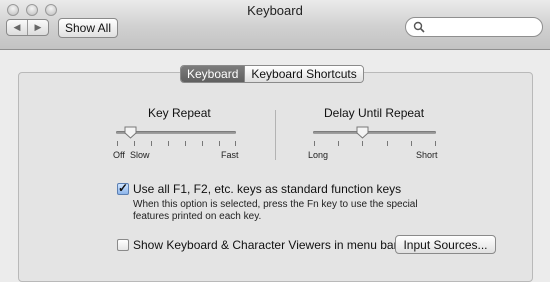 The height and width of the screenshot is (282, 550). I want to click on search-icon, so click(419, 27).